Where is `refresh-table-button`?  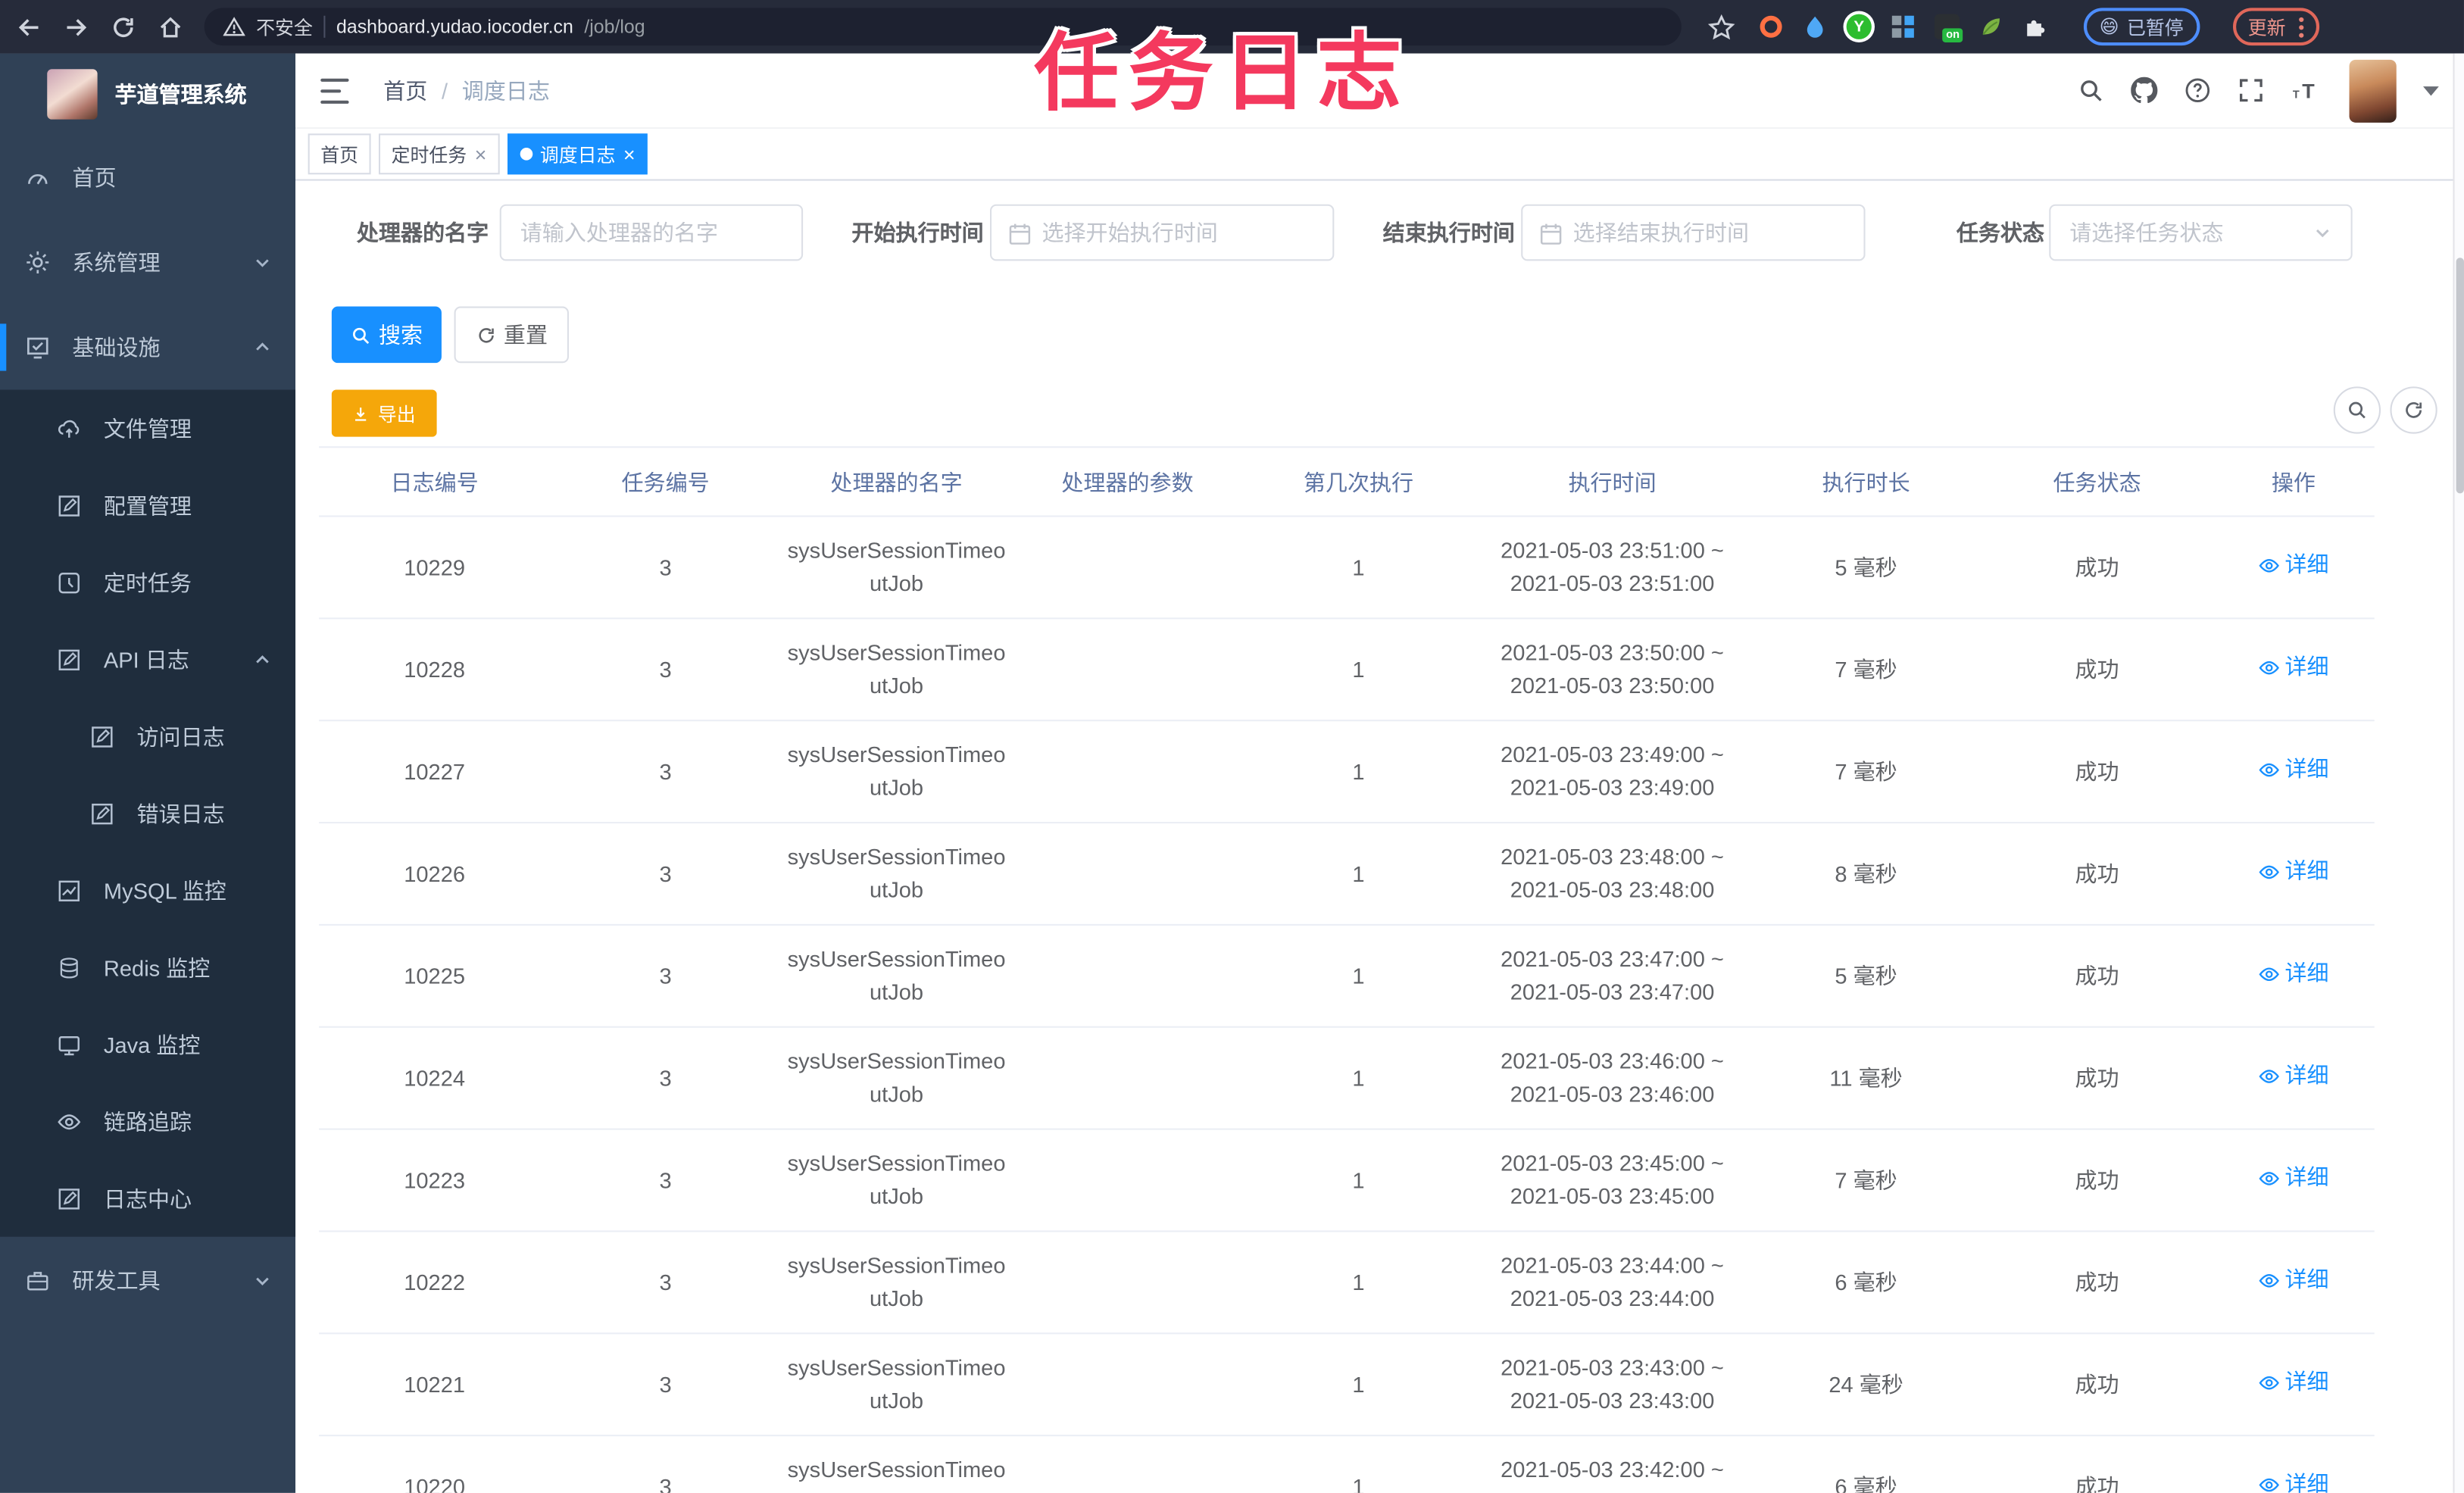
refresh-table-button is located at coordinates (2413, 410).